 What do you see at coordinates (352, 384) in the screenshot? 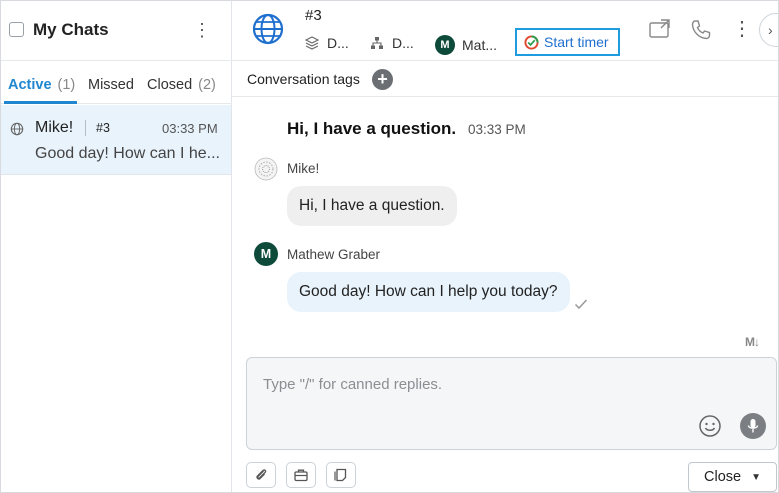
I see `message-input: Type "/" for canned replies.` at bounding box center [352, 384].